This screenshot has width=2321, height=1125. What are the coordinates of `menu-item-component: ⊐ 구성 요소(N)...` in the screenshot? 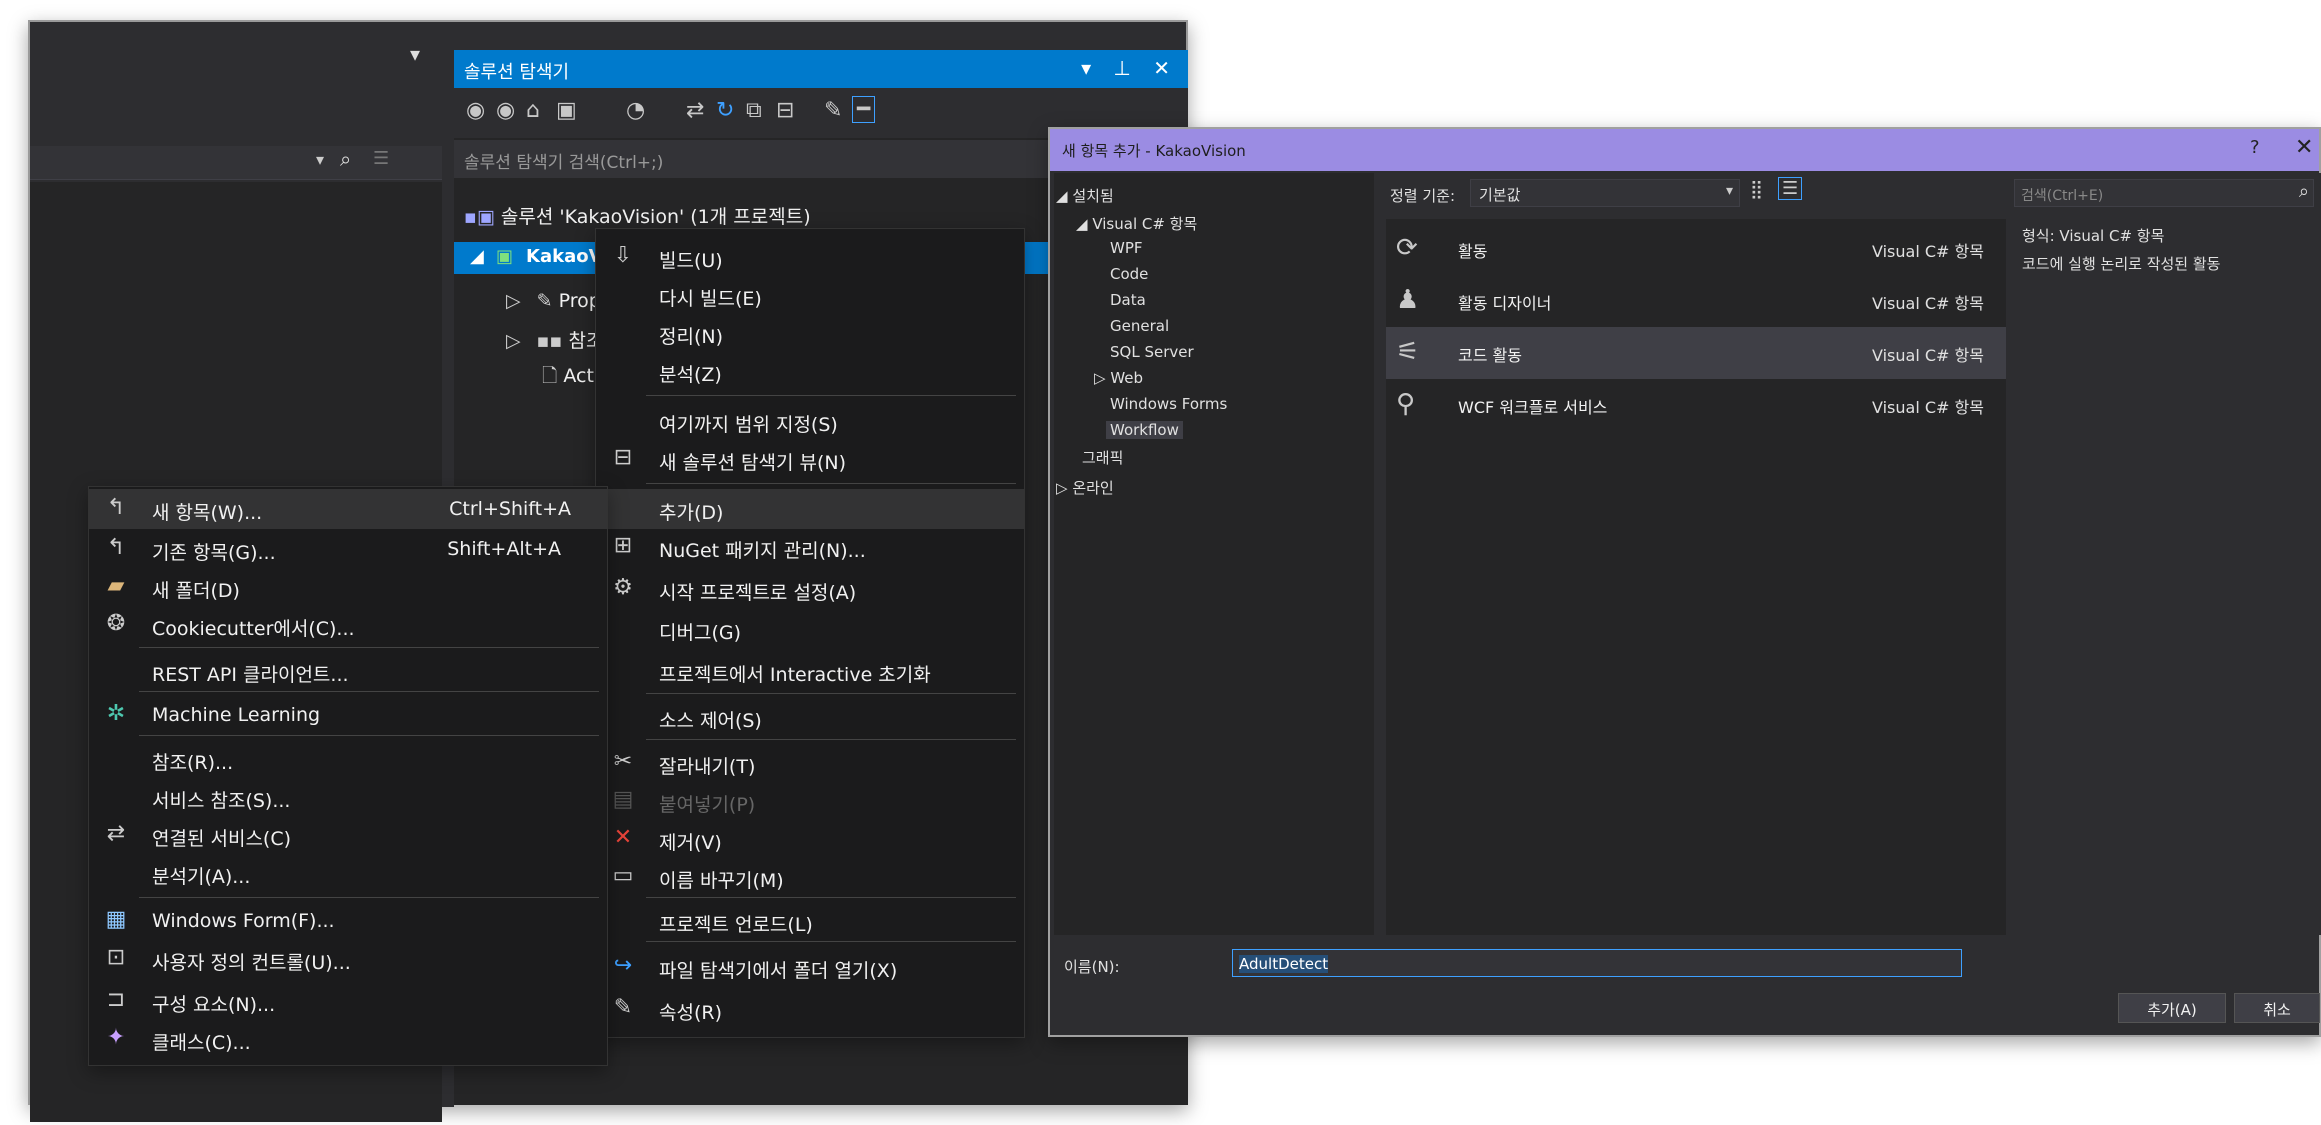 It's located at (348, 1001).